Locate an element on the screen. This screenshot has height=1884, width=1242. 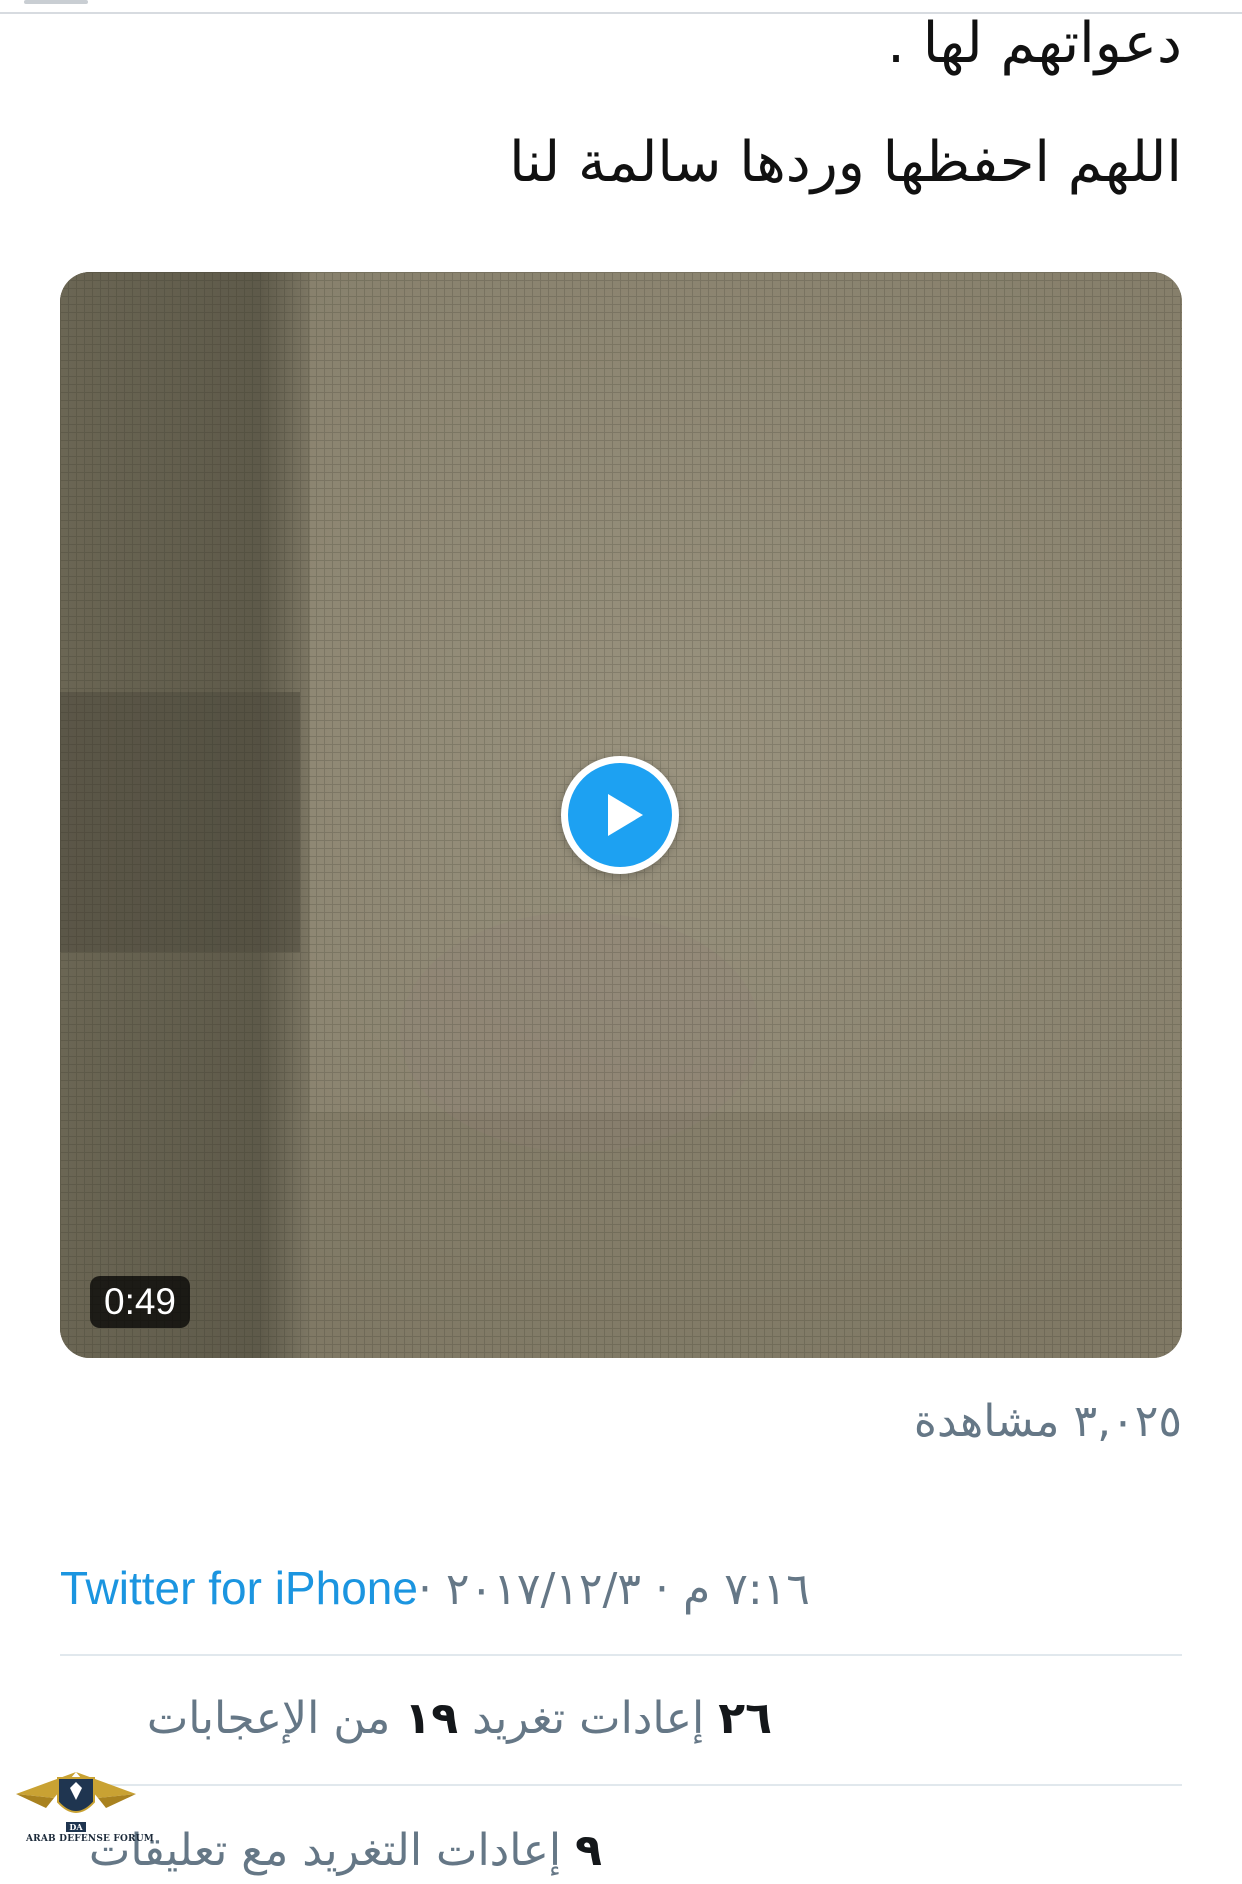
quotes-label: إعادات التغريد مع تعليقات is located at coordinates (332, 1850).